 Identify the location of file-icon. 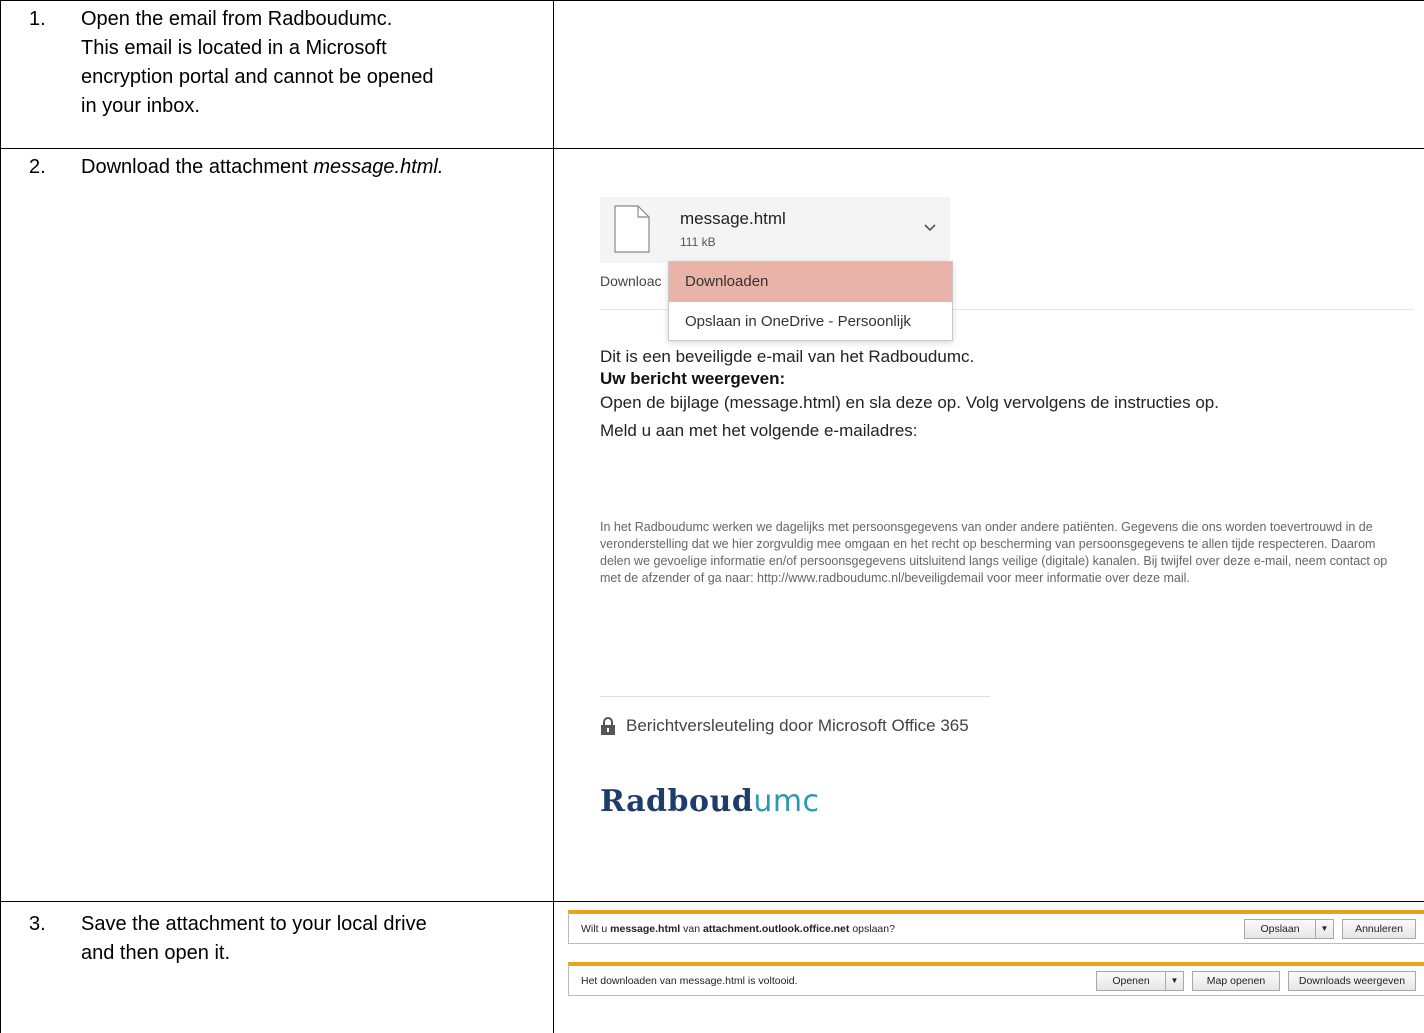
(632, 229).